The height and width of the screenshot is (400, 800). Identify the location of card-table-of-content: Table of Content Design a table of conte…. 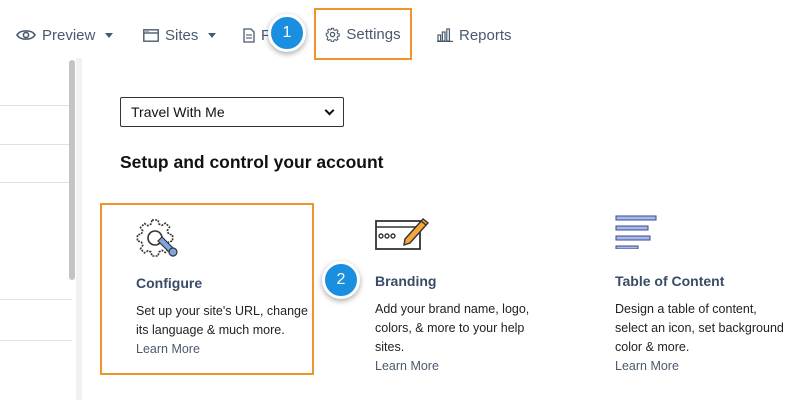
(688, 289).